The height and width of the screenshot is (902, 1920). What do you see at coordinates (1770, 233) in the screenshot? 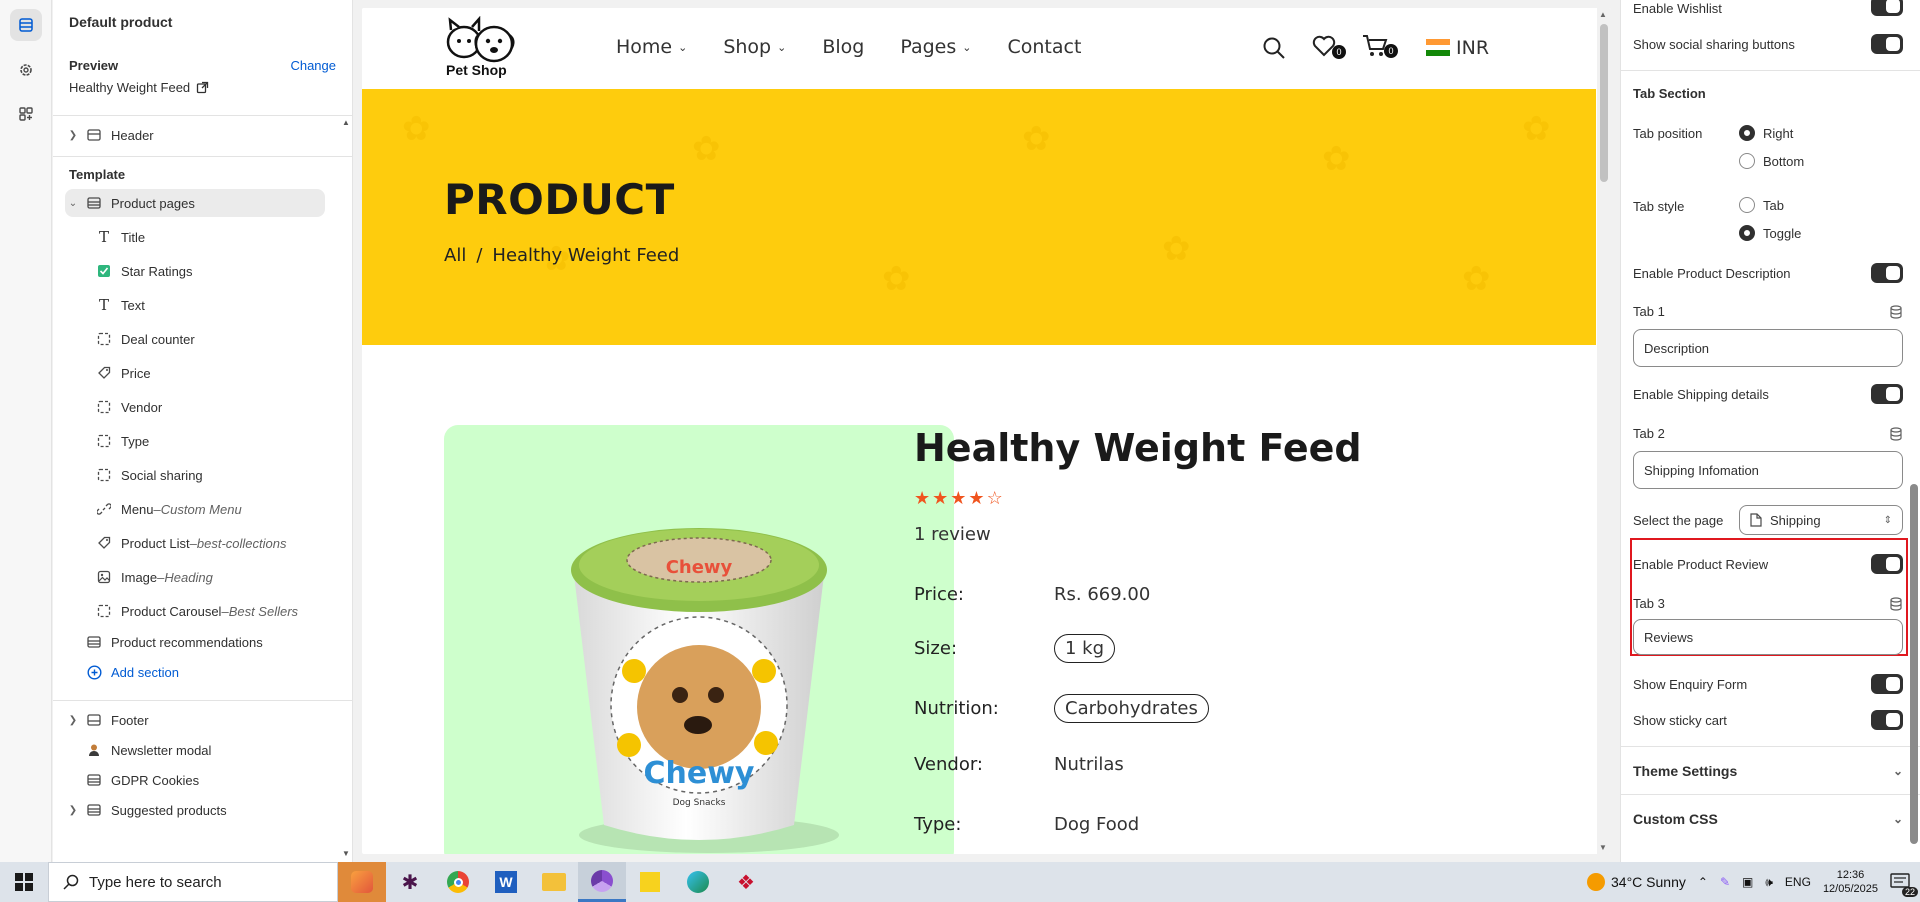
I see `tab-style-toggle: Toggle` at bounding box center [1770, 233].